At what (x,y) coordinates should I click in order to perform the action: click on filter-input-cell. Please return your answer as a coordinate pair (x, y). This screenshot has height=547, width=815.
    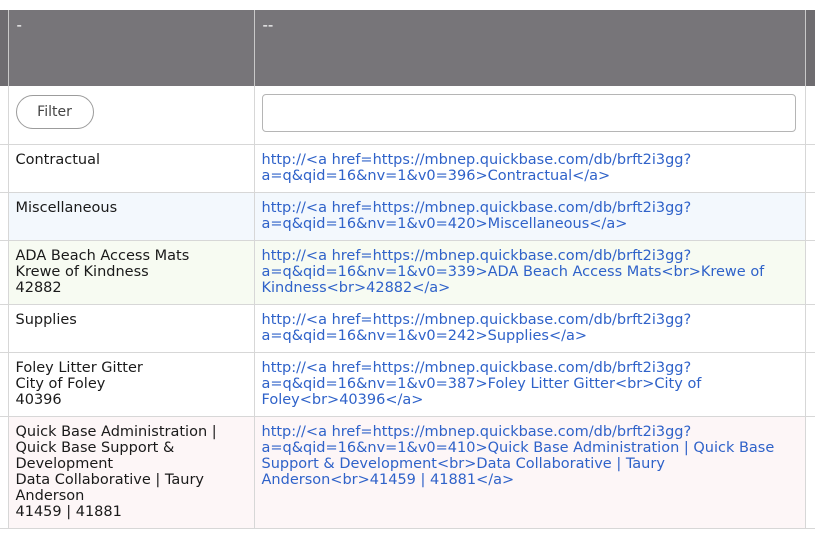
    Looking at the image, I should click on (530, 115).